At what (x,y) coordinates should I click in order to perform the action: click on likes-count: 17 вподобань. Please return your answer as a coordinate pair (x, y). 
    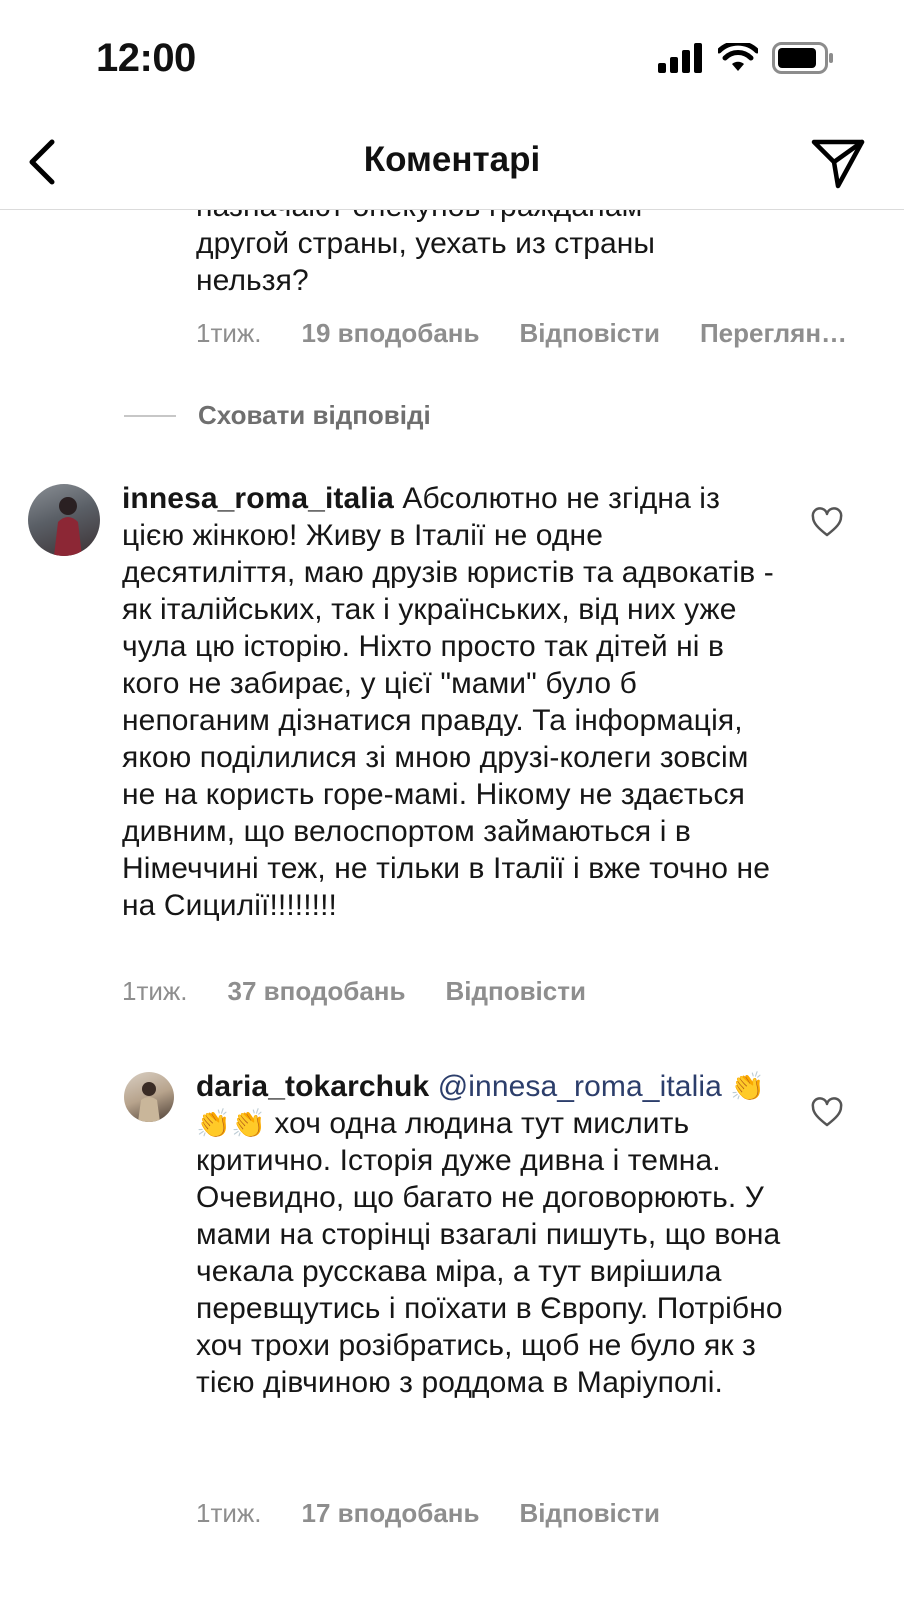
    Looking at the image, I should click on (391, 1513).